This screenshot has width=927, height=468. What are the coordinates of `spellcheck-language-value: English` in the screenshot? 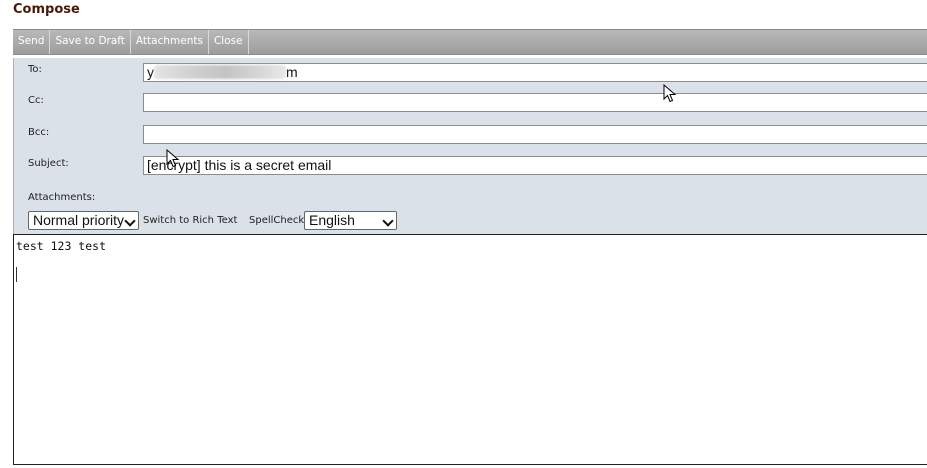 It's located at (332, 220).